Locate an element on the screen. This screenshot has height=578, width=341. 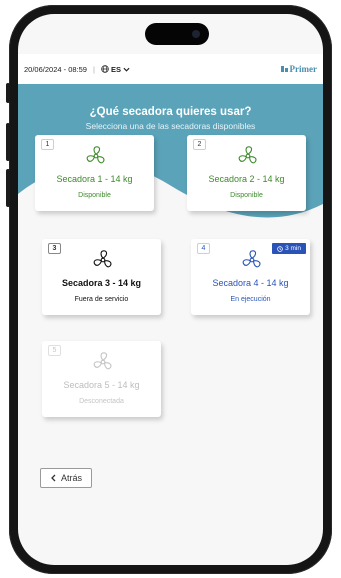
back-button-label: Atrás is located at coordinates (71, 478).